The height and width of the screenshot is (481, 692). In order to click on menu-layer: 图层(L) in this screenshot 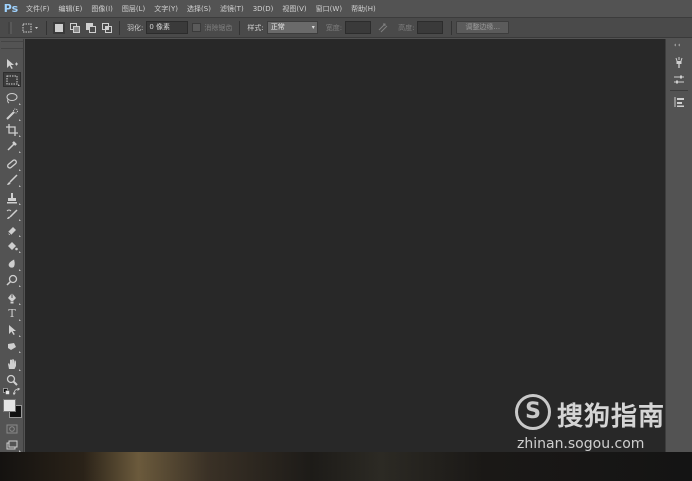, I will do `click(133, 9)`.